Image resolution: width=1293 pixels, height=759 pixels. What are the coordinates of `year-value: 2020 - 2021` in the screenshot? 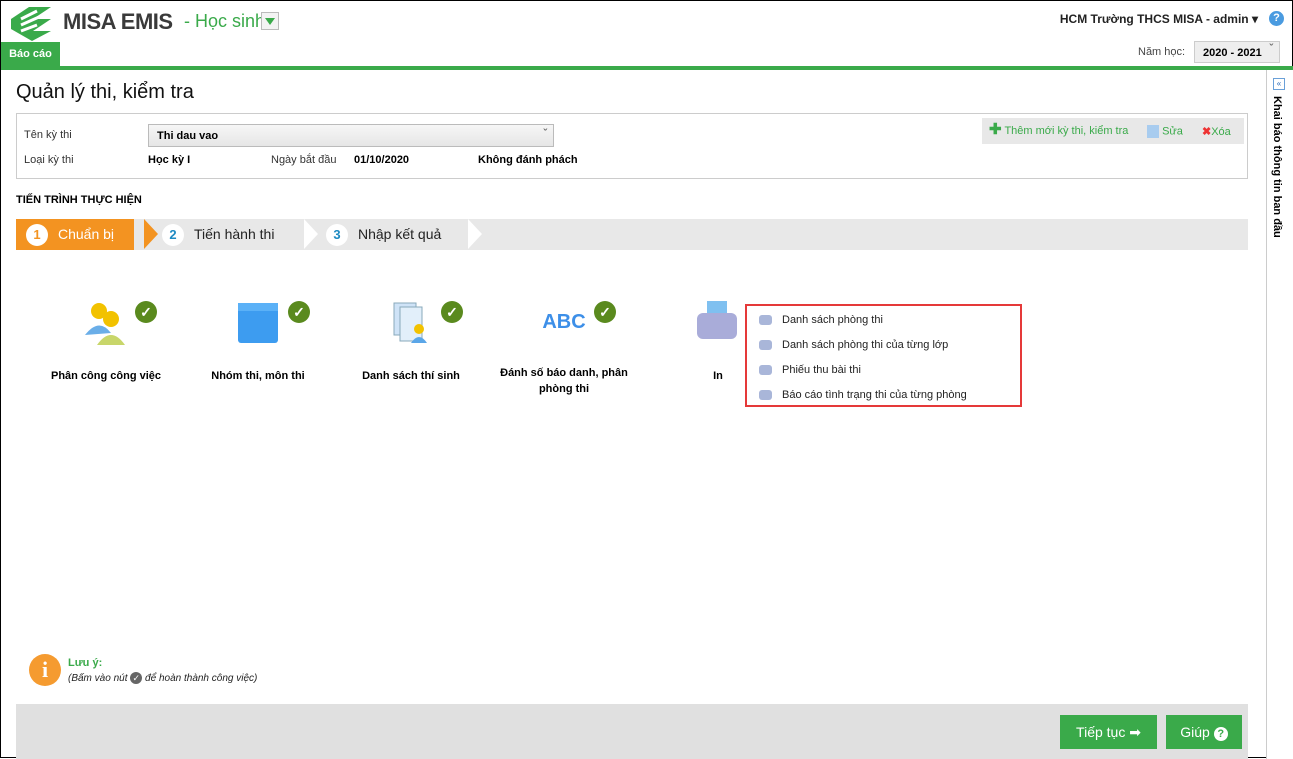 It's located at (1232, 53).